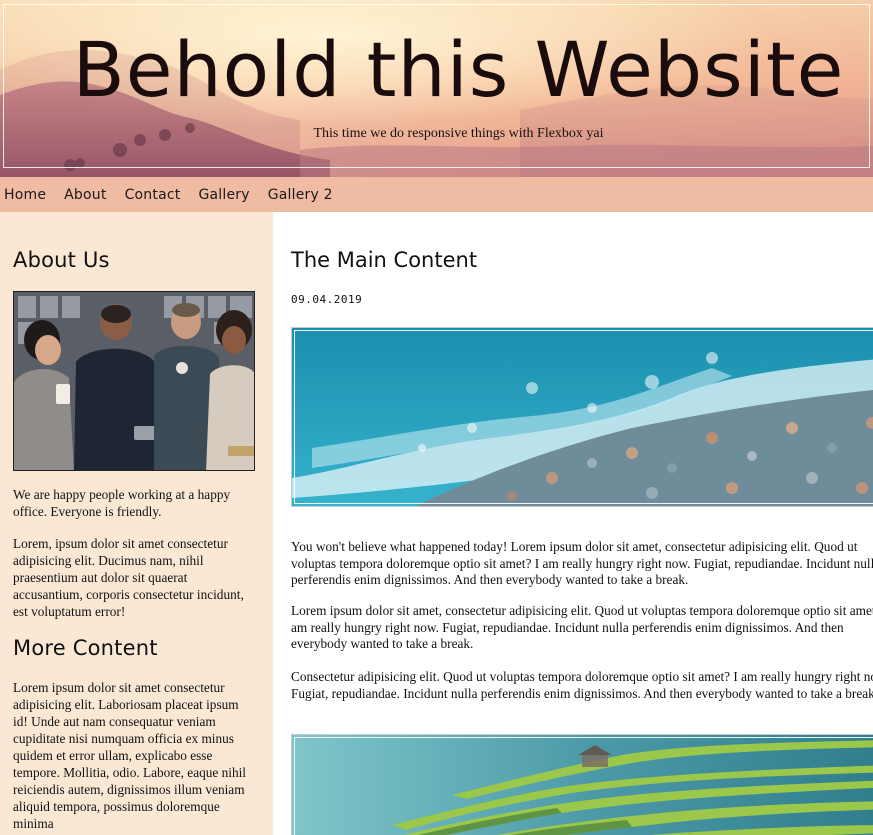  Describe the element at coordinates (85, 195) in the screenshot. I see `nav-link-about: About` at that location.